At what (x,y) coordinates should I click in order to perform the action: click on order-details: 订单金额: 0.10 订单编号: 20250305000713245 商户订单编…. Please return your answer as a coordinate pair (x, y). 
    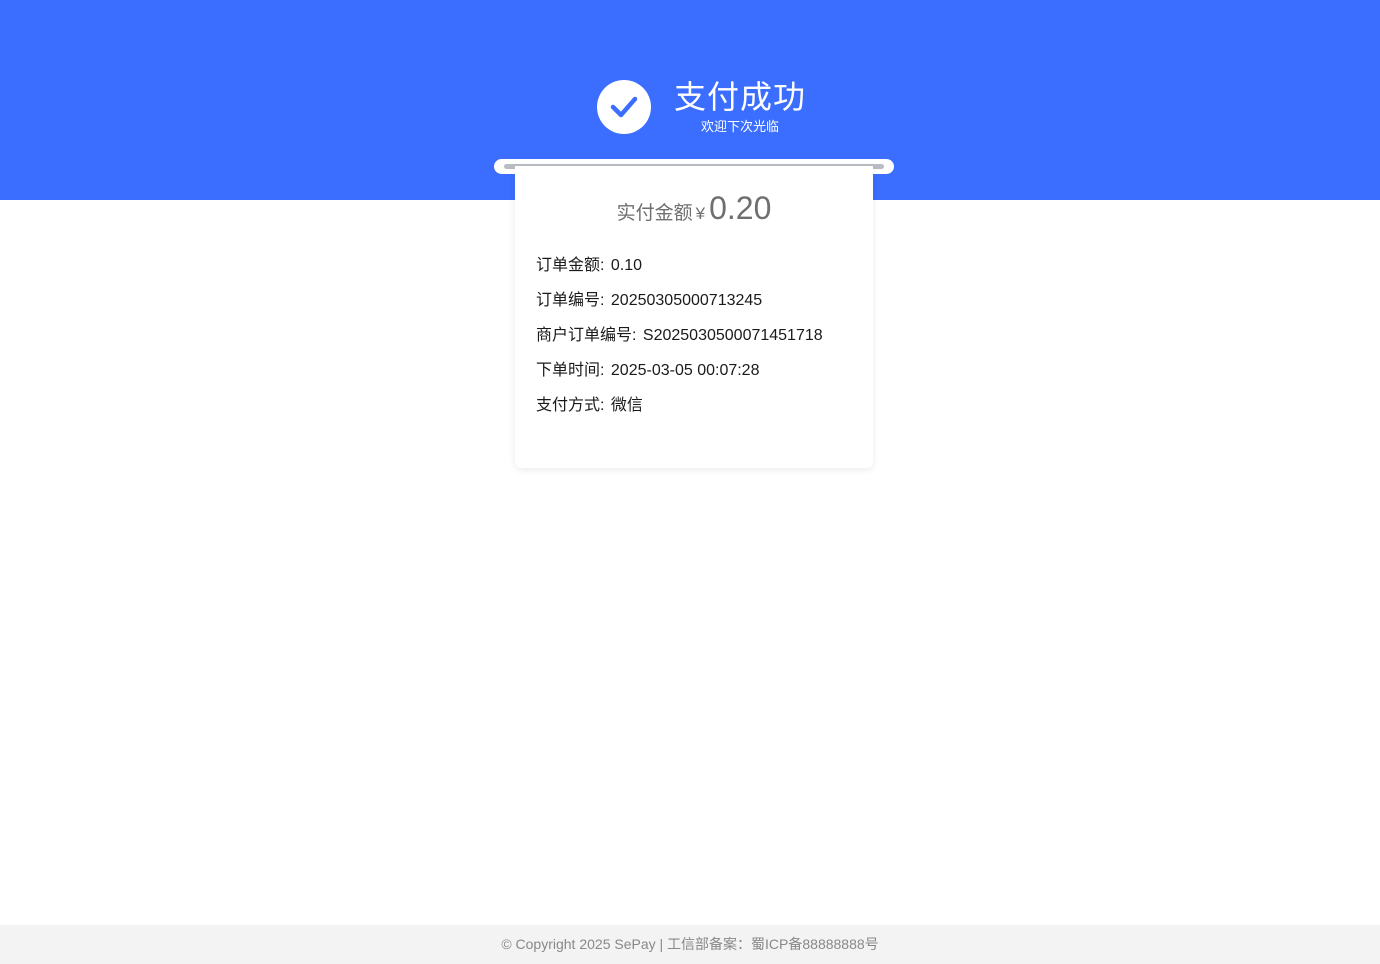
    Looking at the image, I should click on (679, 341).